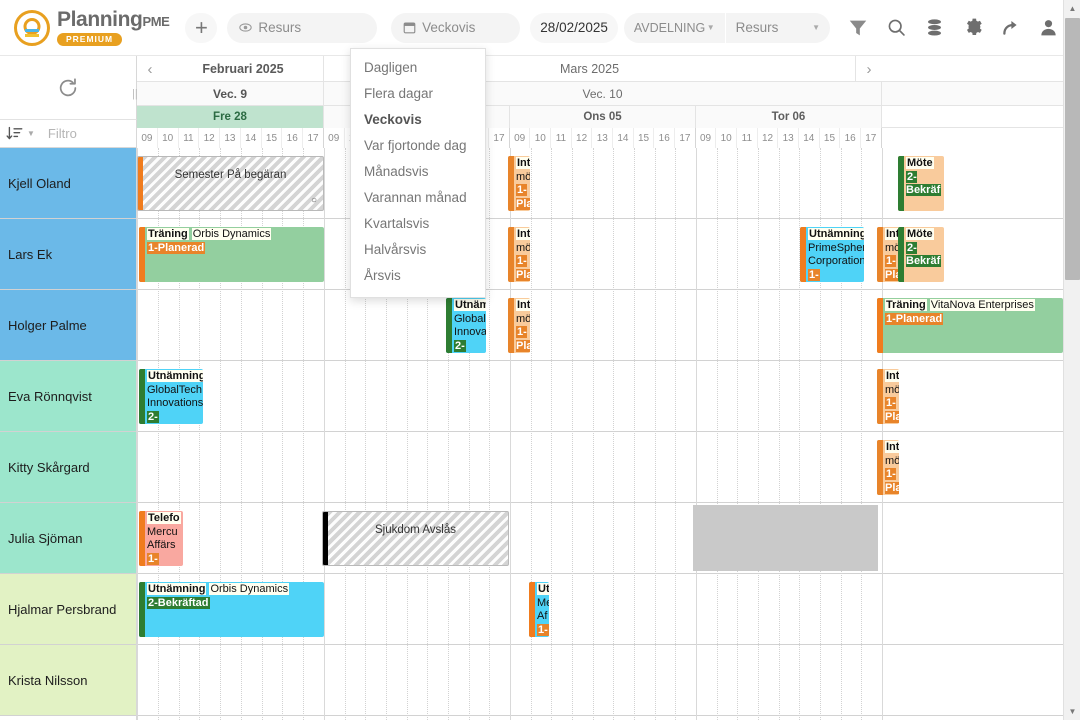  Describe the element at coordinates (62, 133) in the screenshot. I see `filter-input: Filtro` at that location.